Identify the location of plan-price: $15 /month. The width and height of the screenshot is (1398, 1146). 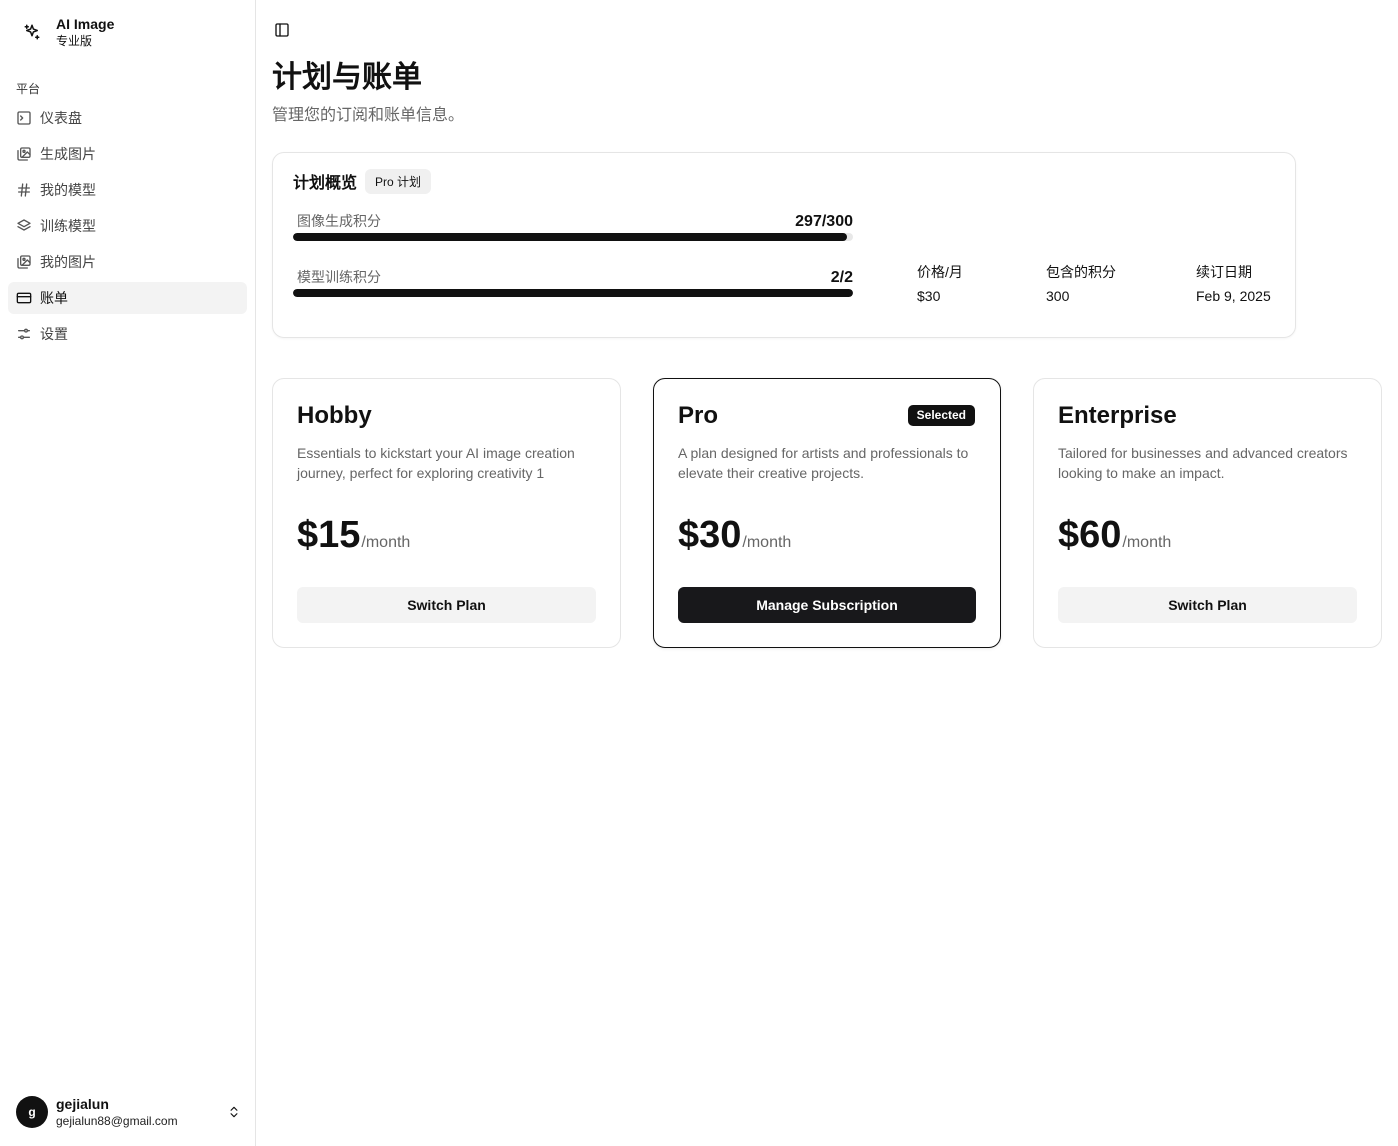
(353, 535).